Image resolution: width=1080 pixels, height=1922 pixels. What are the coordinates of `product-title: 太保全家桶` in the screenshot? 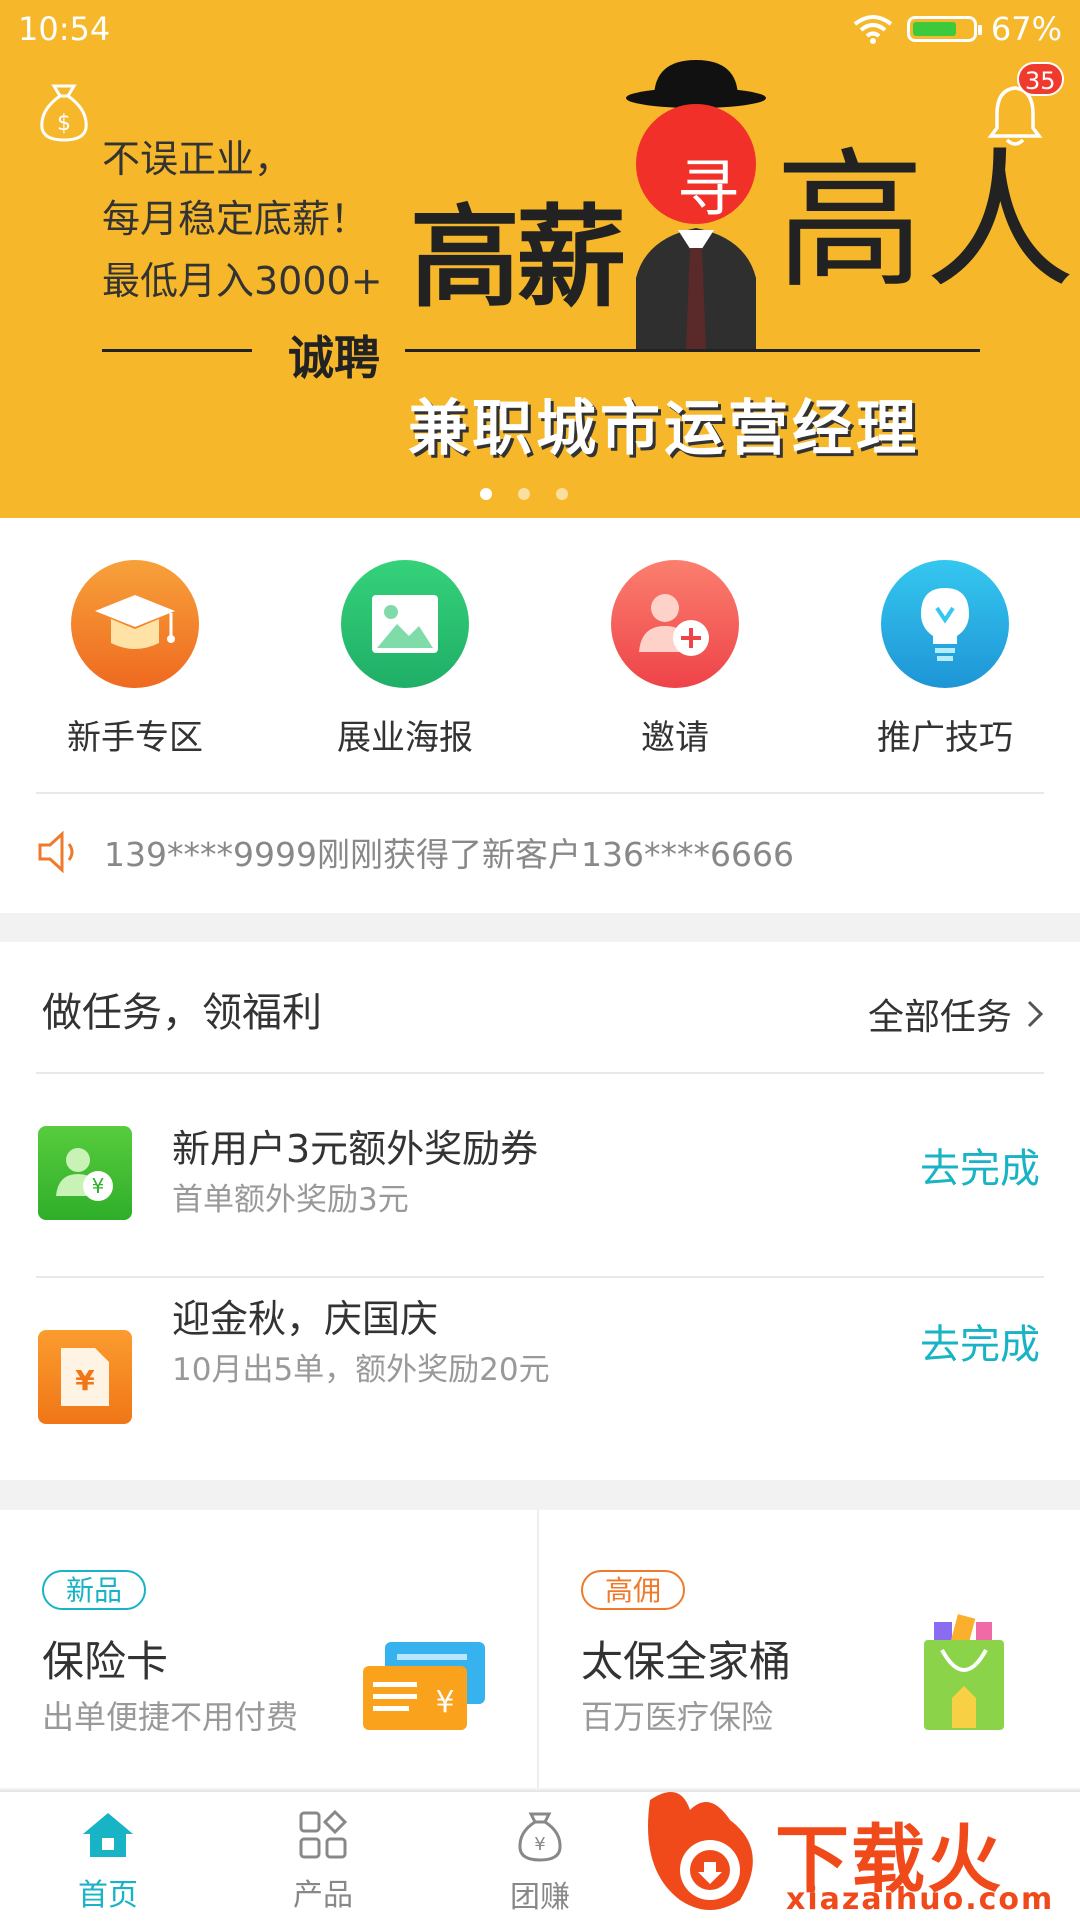 It's located at (686, 1661).